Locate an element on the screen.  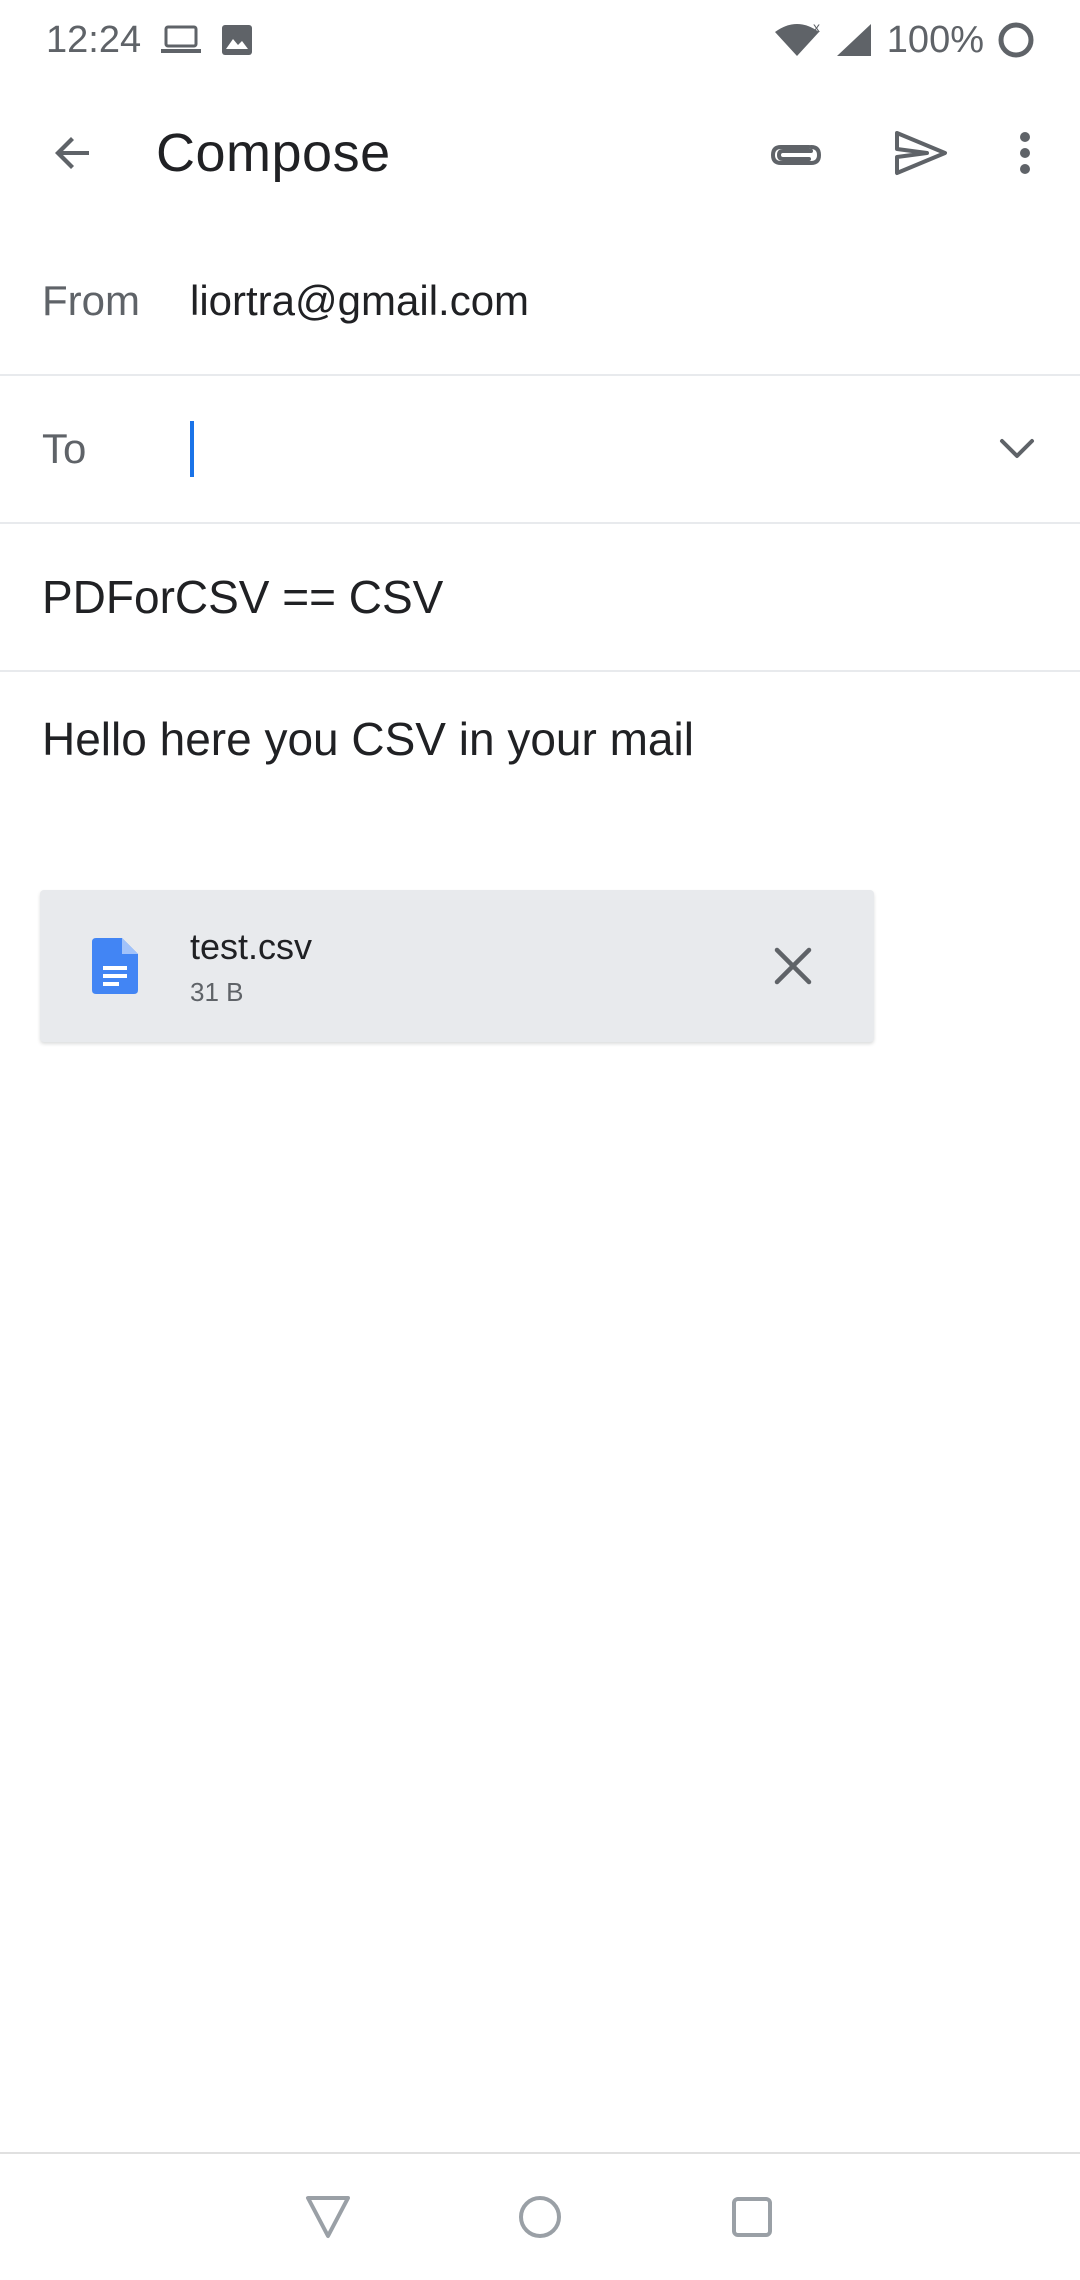
more-options-button is located at coordinates (1025, 153).